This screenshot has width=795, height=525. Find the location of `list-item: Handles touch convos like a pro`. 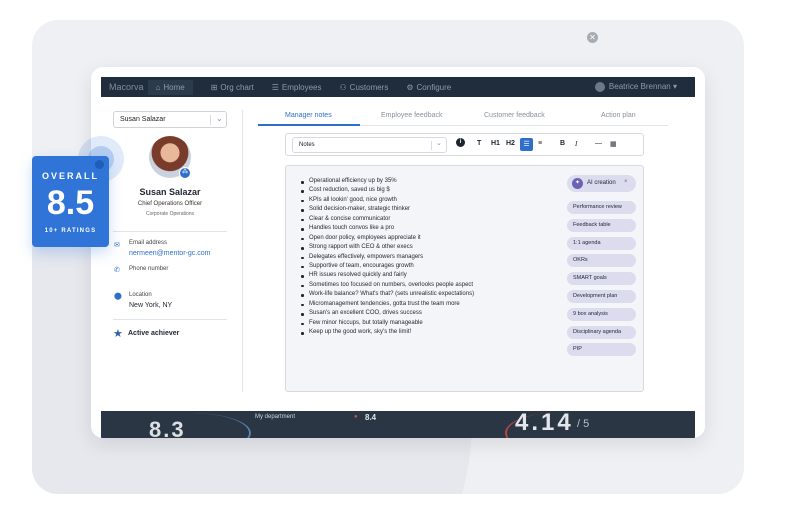

list-item: Handles touch convos like a pro is located at coordinates (387, 228).